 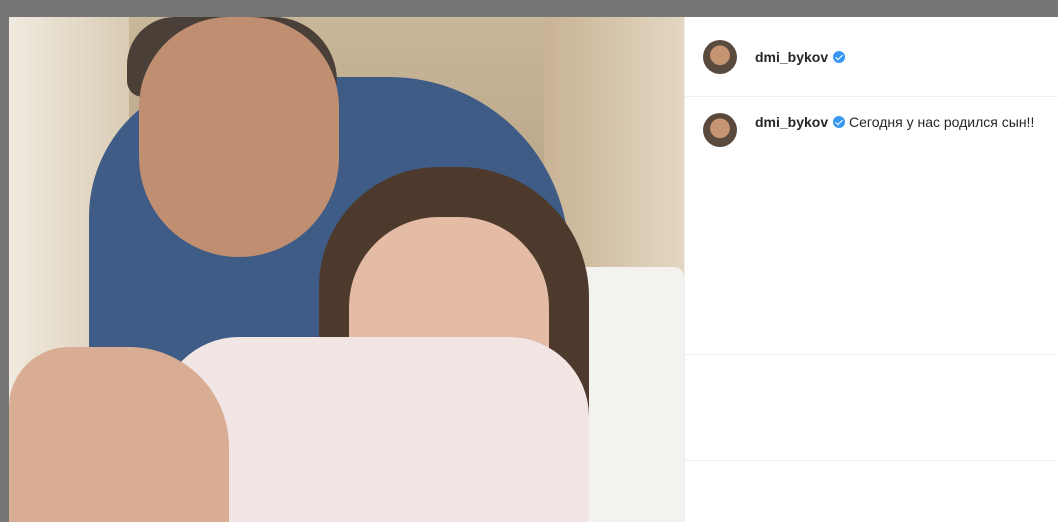 What do you see at coordinates (239, 137) in the screenshot?
I see `photo-man-face` at bounding box center [239, 137].